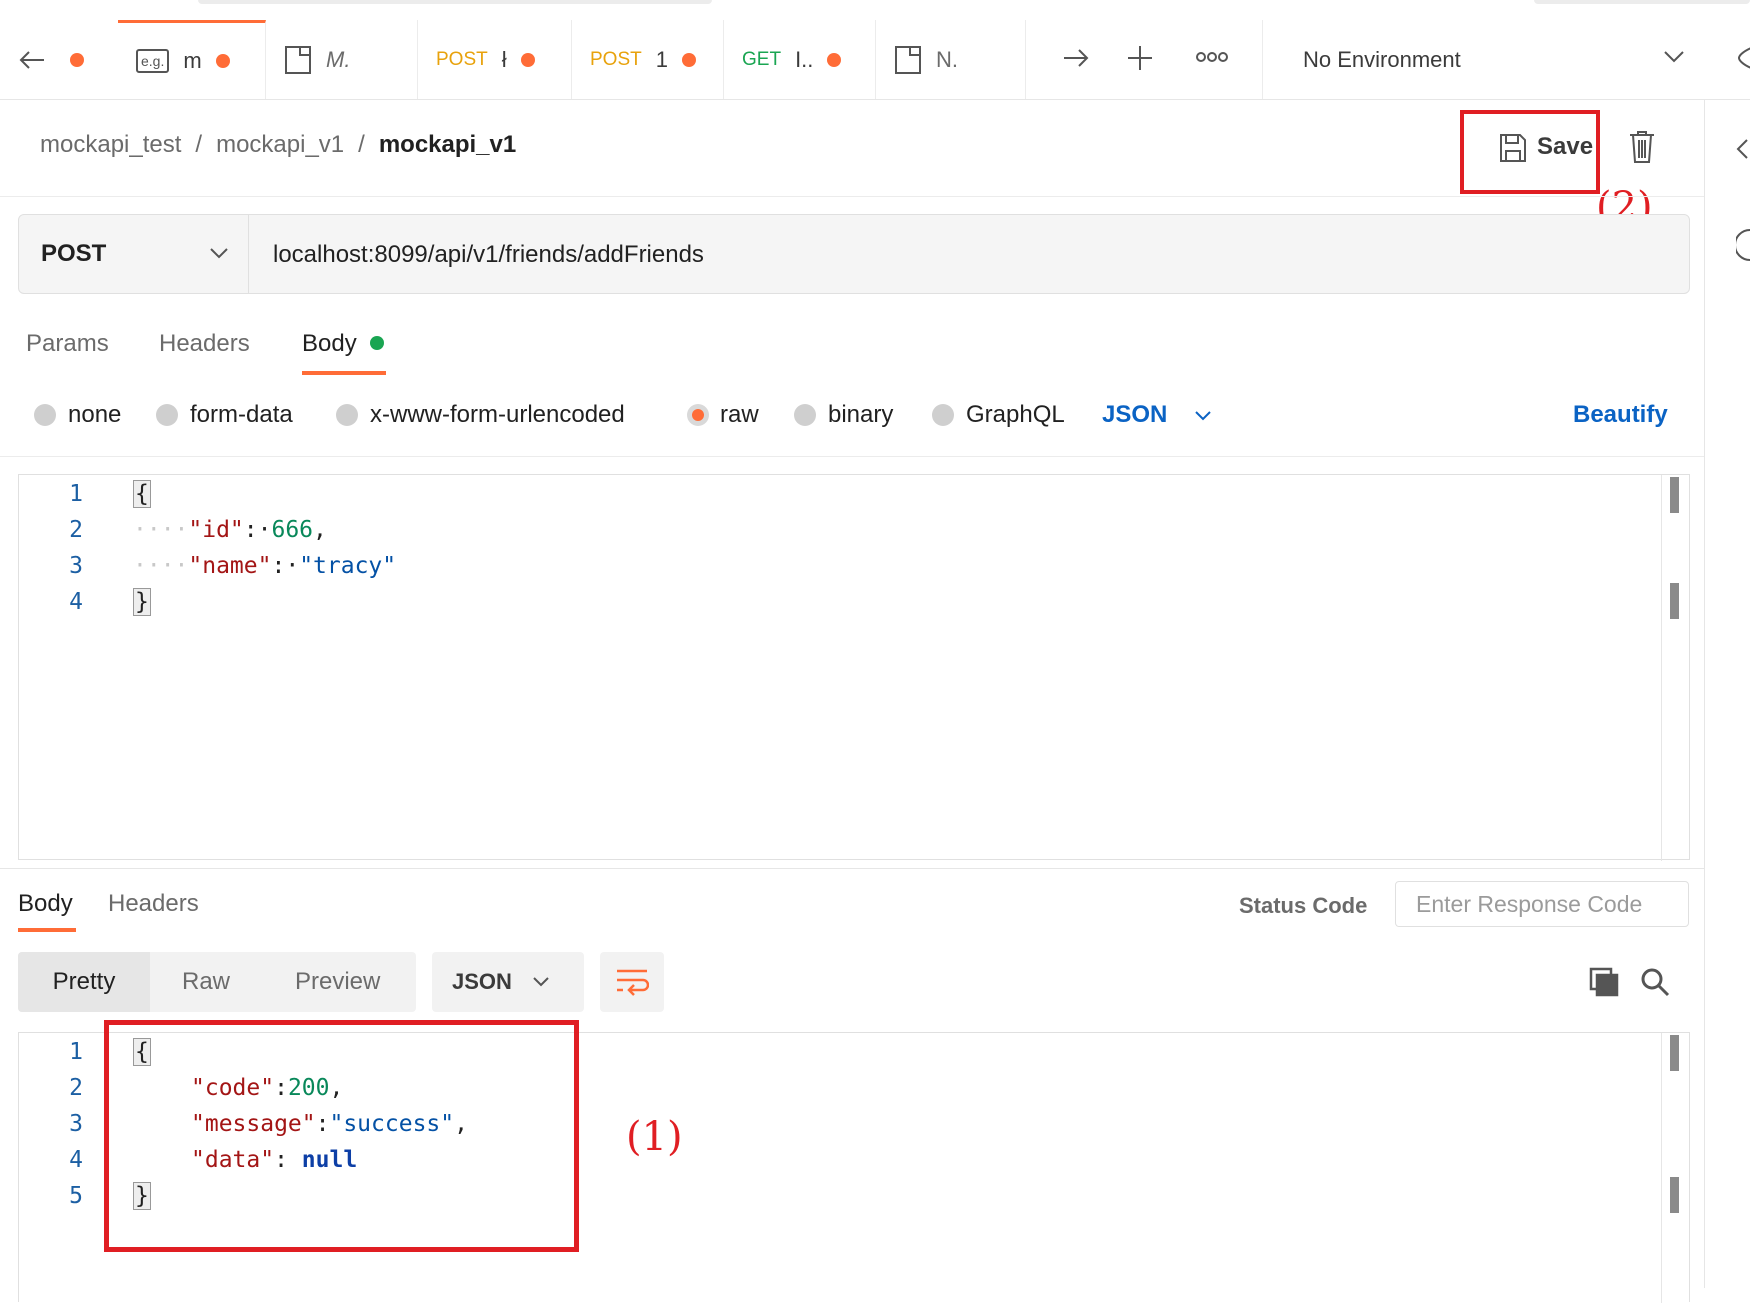 The height and width of the screenshot is (1303, 1750). Describe the element at coordinates (347, 415) in the screenshot. I see `radio-urlencoded` at that location.